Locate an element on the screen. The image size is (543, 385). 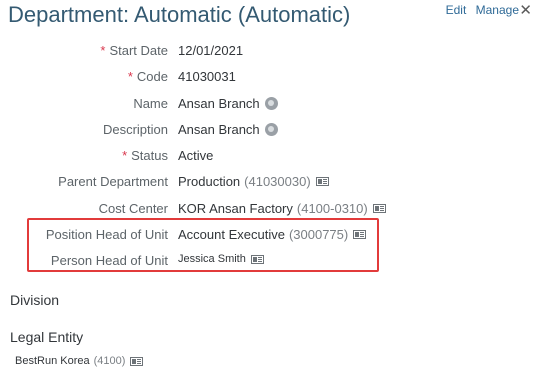
field-label: Cost Center is located at coordinates (133, 208).